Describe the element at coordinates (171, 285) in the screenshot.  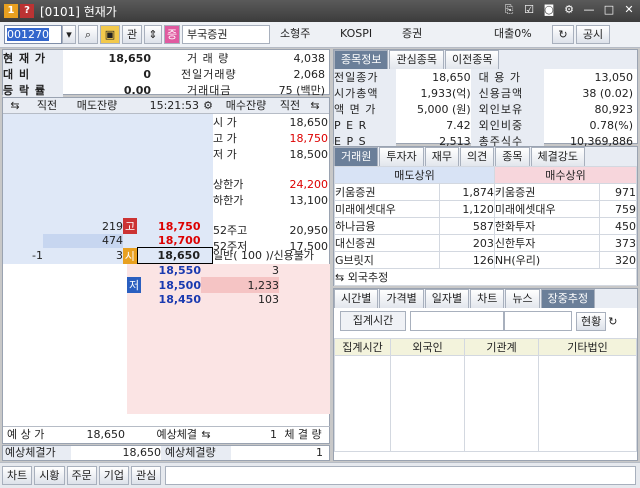
I see `buy-price: 18,500` at that location.